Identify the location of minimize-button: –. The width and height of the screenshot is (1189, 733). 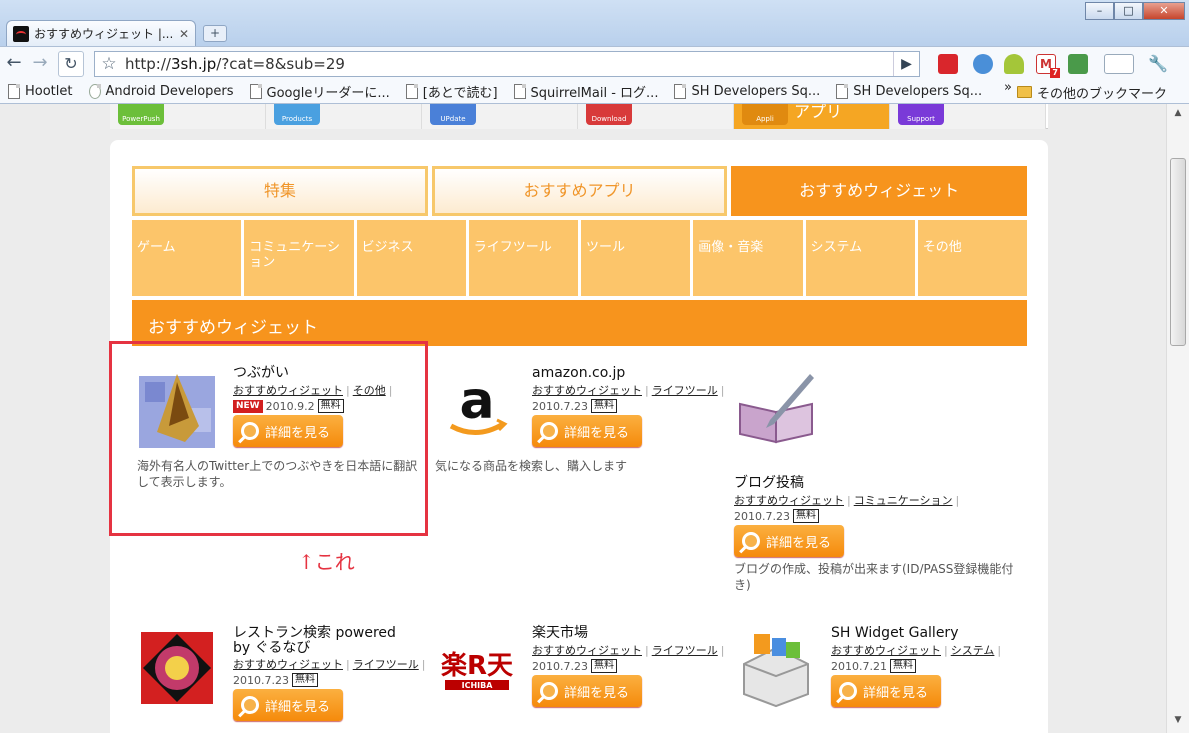
(1099, 11).